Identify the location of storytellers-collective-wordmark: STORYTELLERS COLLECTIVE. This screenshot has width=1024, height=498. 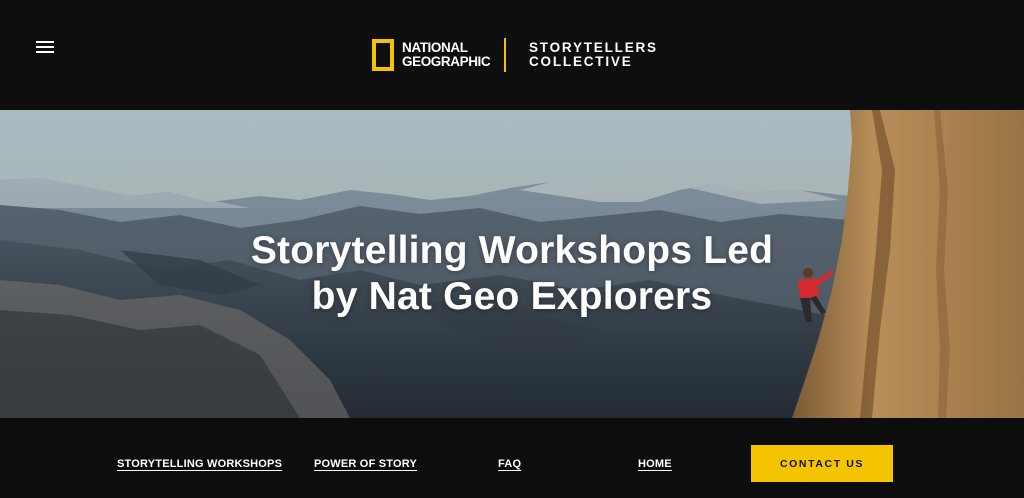
(593, 55).